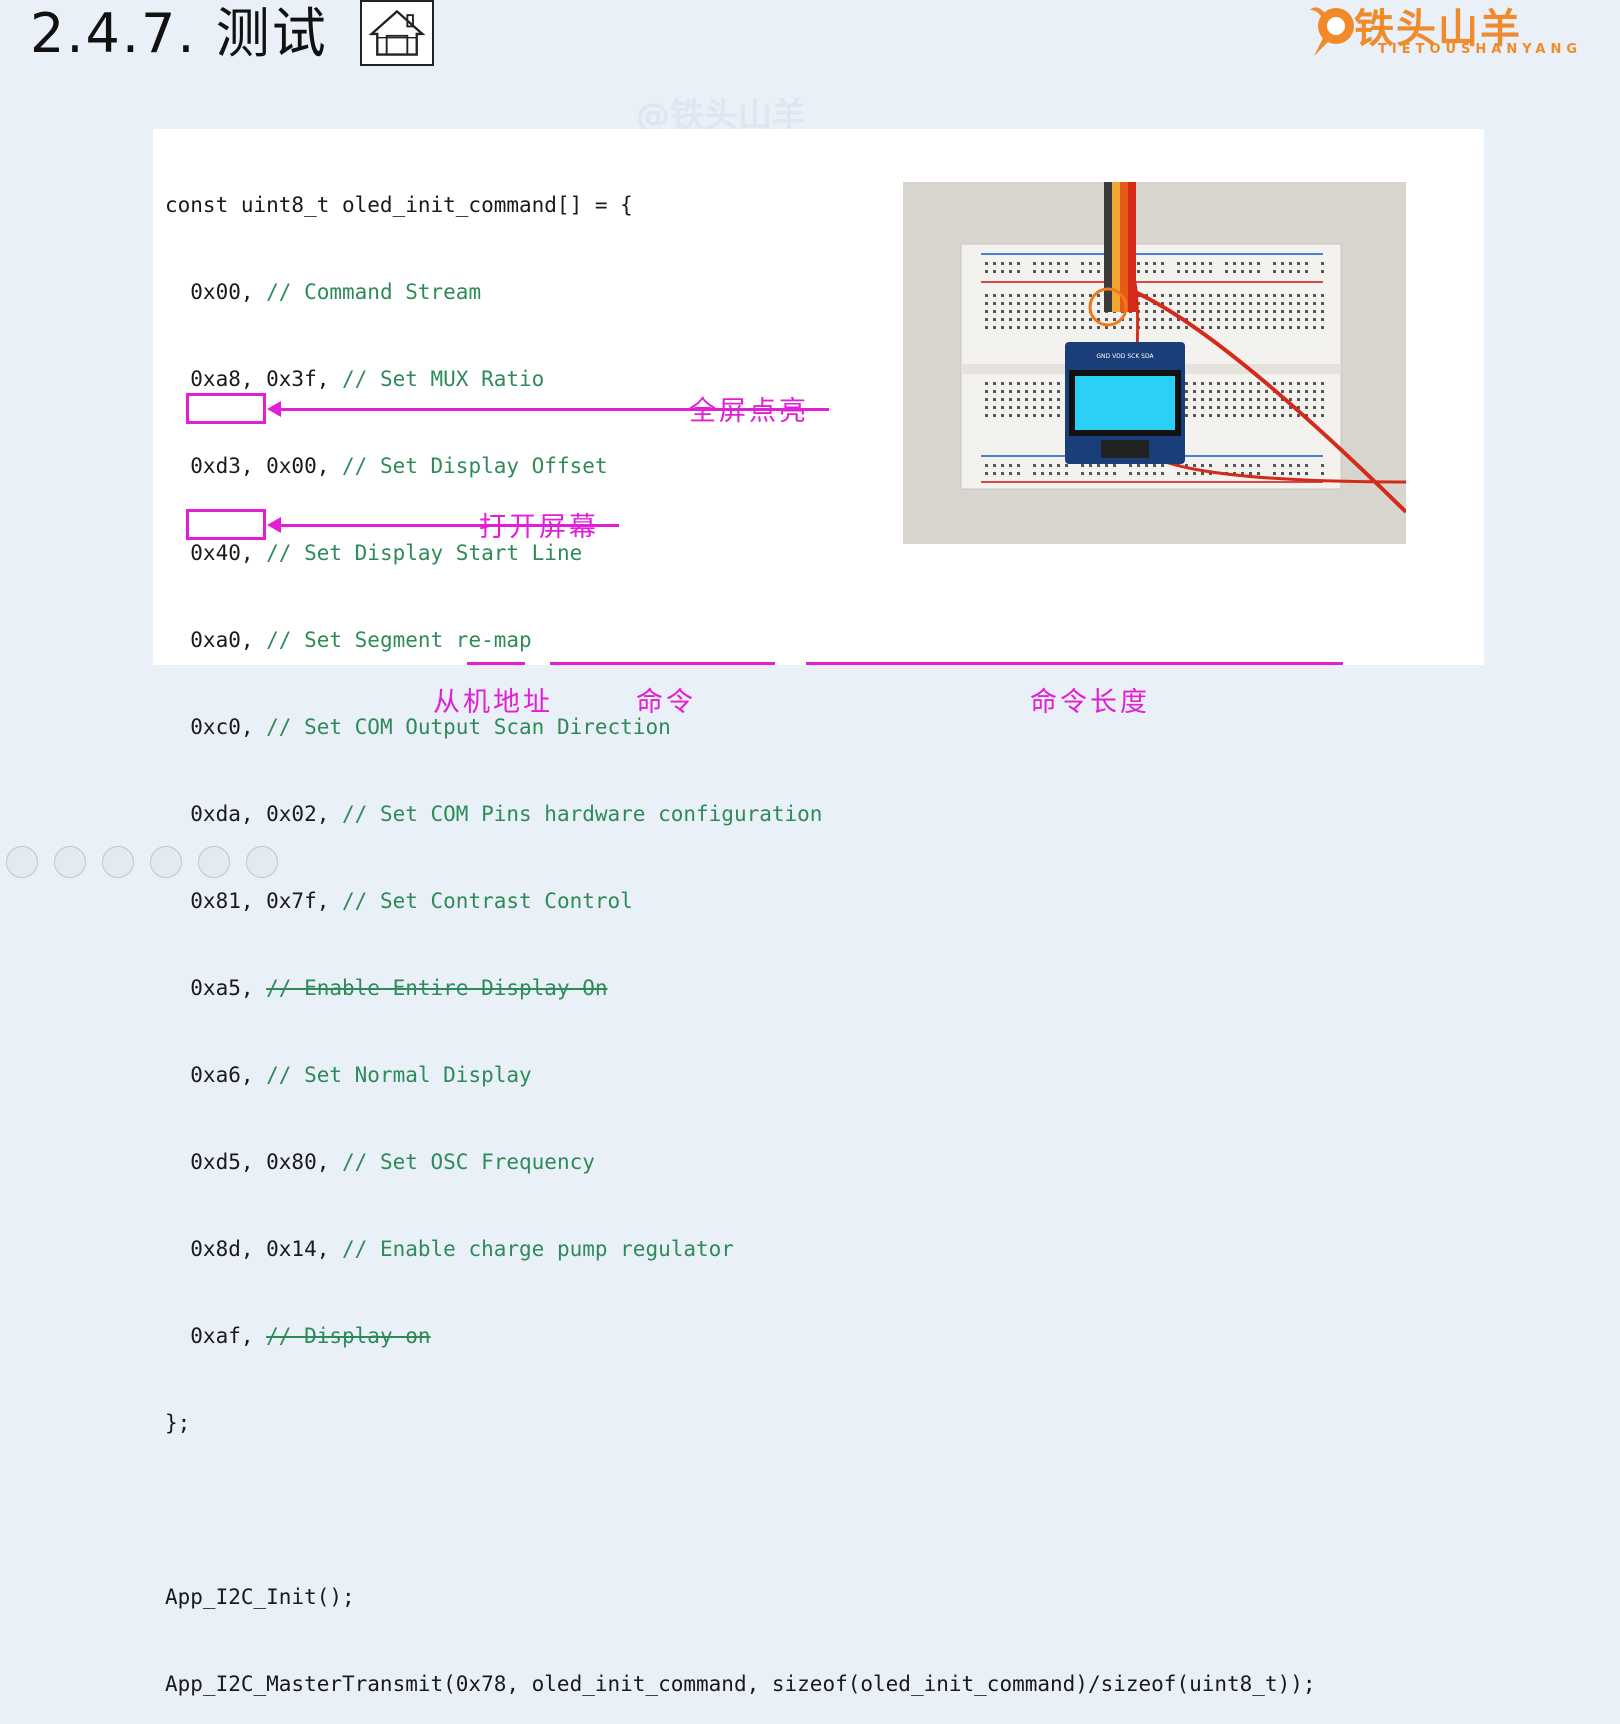  What do you see at coordinates (216, 1075) in the screenshot?
I see `code-text: 0xa6,` at bounding box center [216, 1075].